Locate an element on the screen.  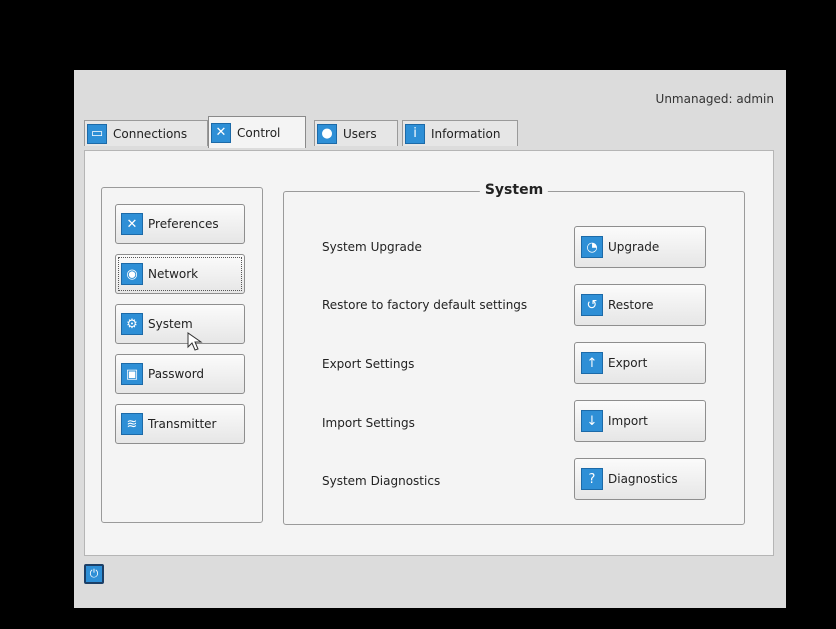
mouse-cursor-icon is located at coordinates (195, 341).